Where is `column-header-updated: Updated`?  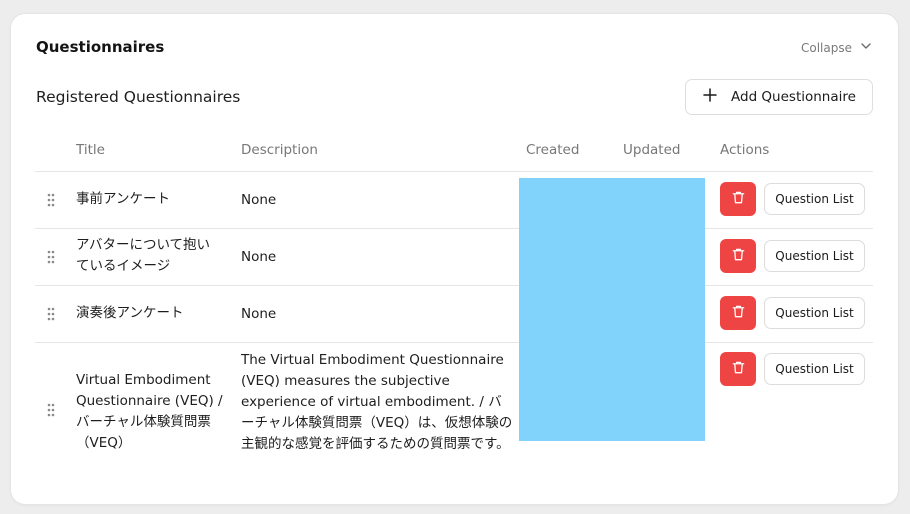 column-header-updated: Updated is located at coordinates (652, 150).